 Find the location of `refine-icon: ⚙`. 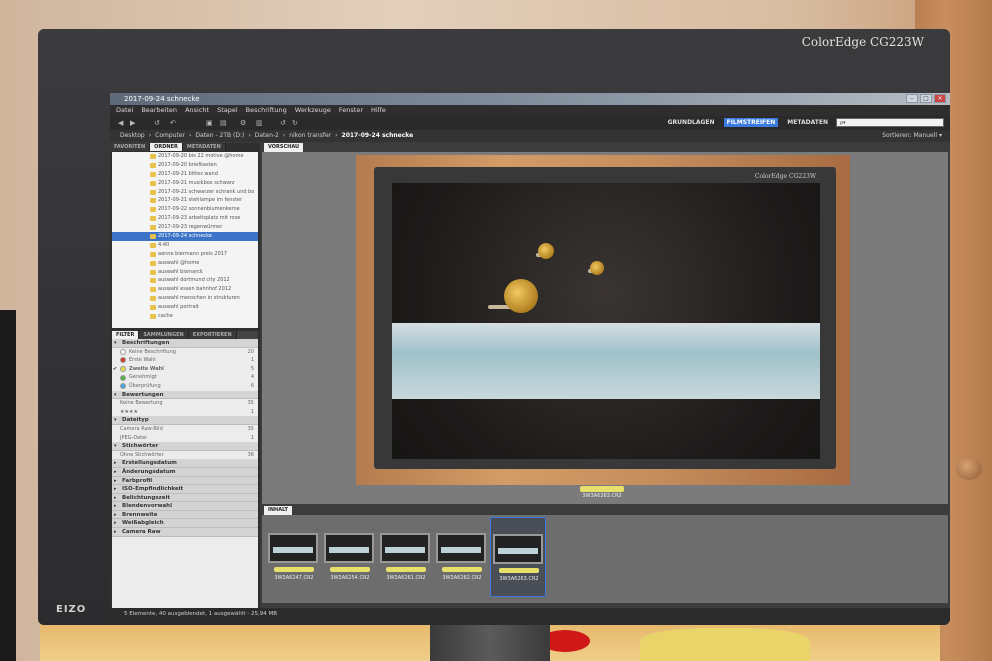

refine-icon: ⚙ is located at coordinates (244, 123).